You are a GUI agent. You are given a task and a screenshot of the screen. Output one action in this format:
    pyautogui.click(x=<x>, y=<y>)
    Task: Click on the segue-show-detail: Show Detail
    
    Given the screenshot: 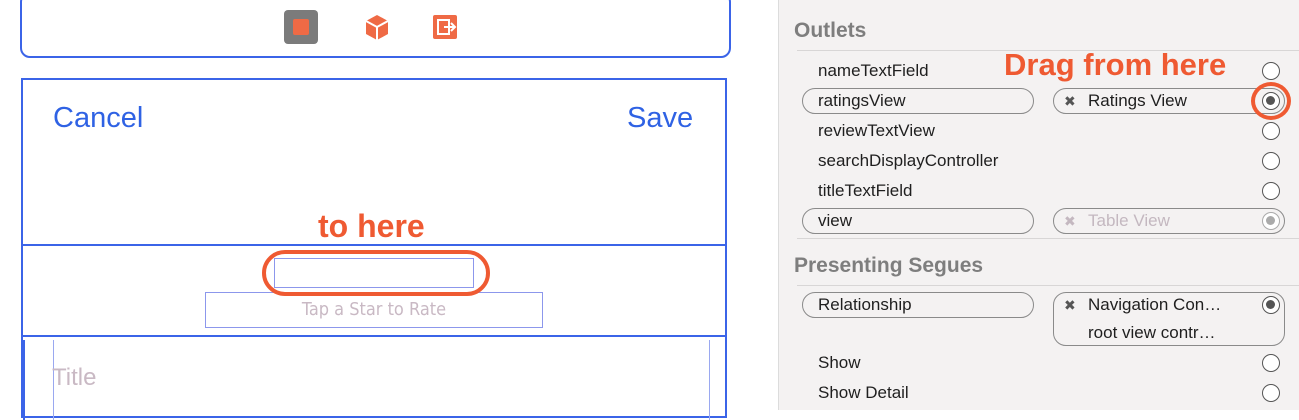 What is the action you would take?
    pyautogui.click(x=863, y=392)
    